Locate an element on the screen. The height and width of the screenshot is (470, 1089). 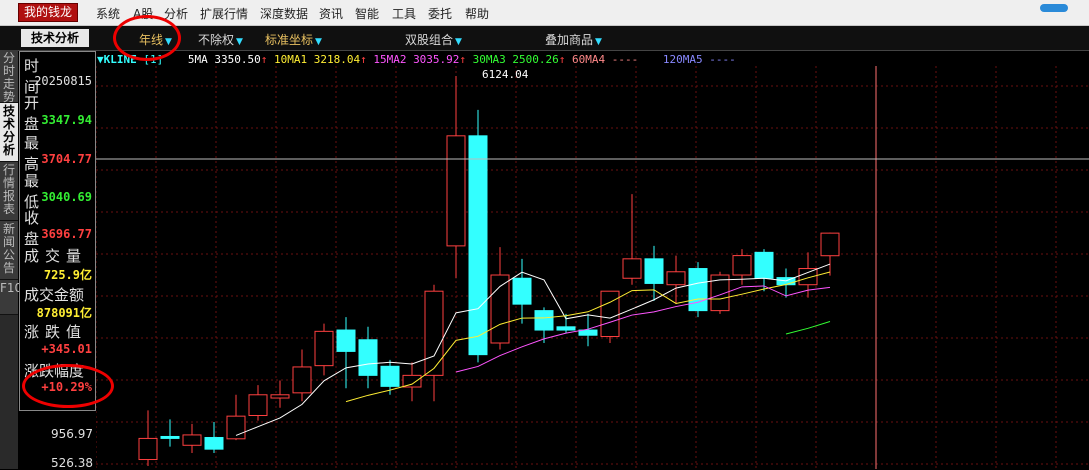
sidetab-intraday: 分时走势 is located at coordinates (9, 77).